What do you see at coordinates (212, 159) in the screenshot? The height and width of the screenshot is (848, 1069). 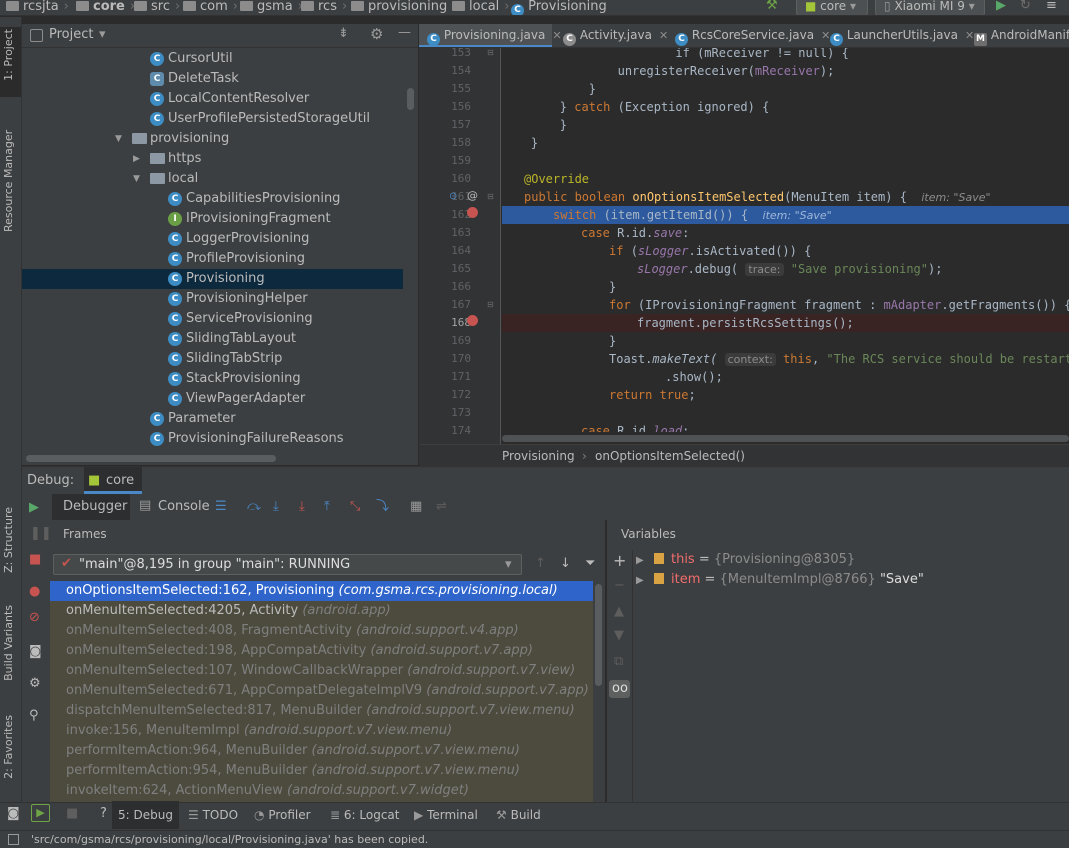 I see `tree-item-folder: ▶ https` at bounding box center [212, 159].